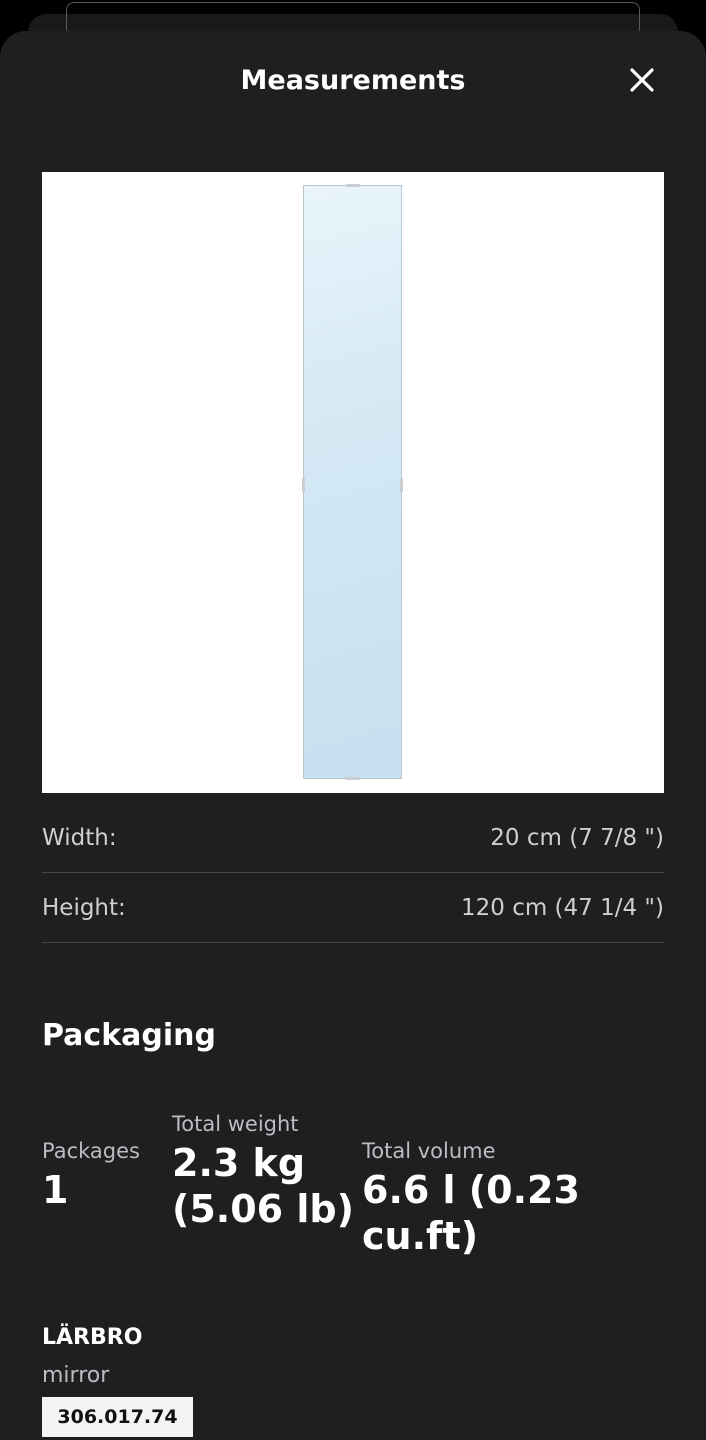  I want to click on total-weight-value: 2.3 kg (5.06 lb), so click(263, 1186).